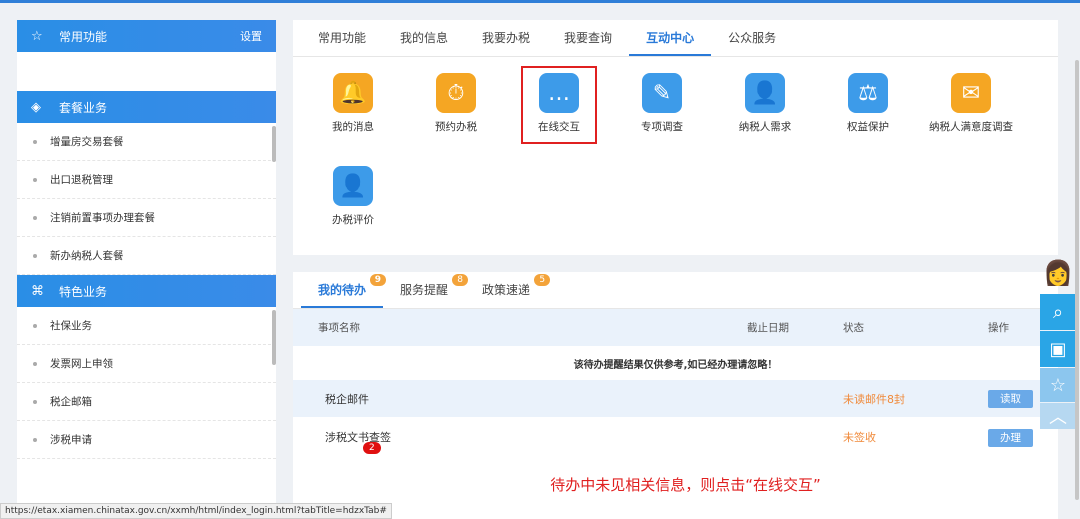 The height and width of the screenshot is (519, 1080). I want to click on tab-my-info: 我的信息, so click(424, 38).